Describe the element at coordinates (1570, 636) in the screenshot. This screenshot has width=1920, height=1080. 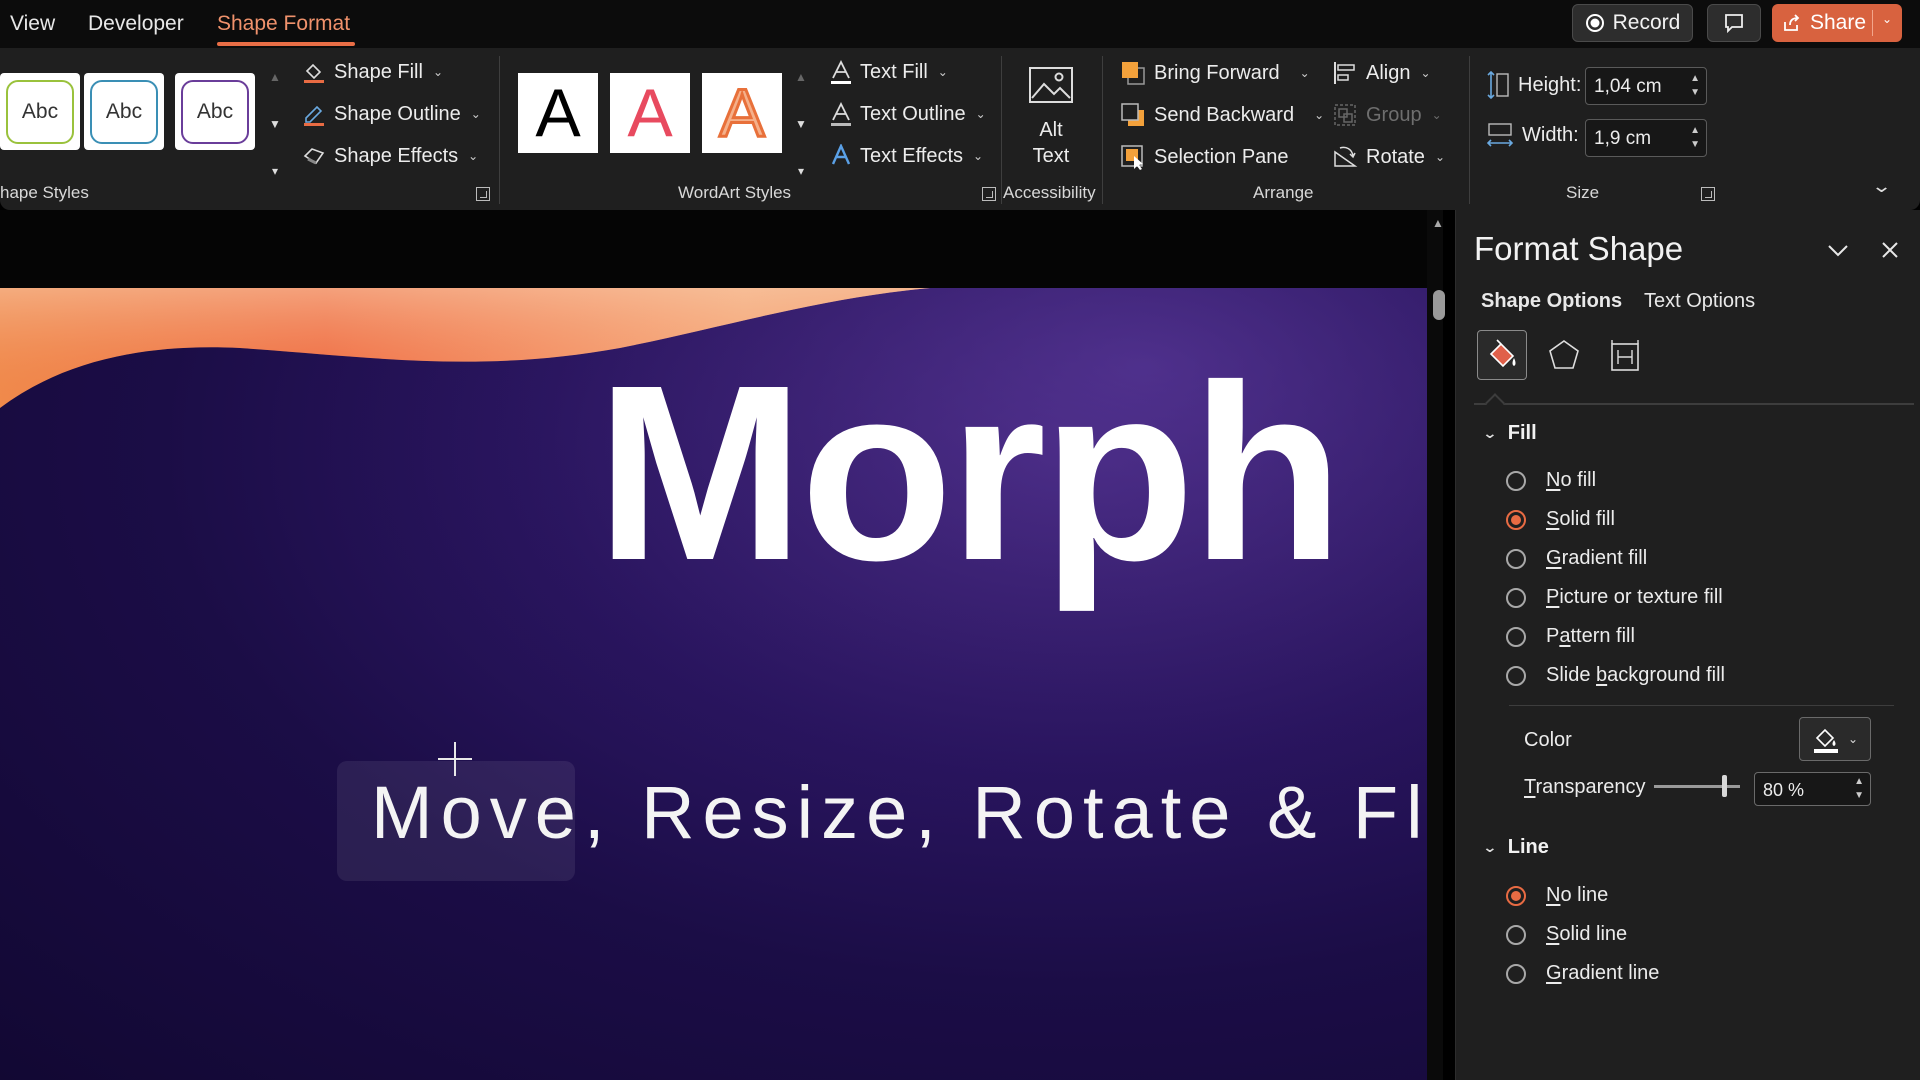
I see `fill-option: Pattern fill` at that location.